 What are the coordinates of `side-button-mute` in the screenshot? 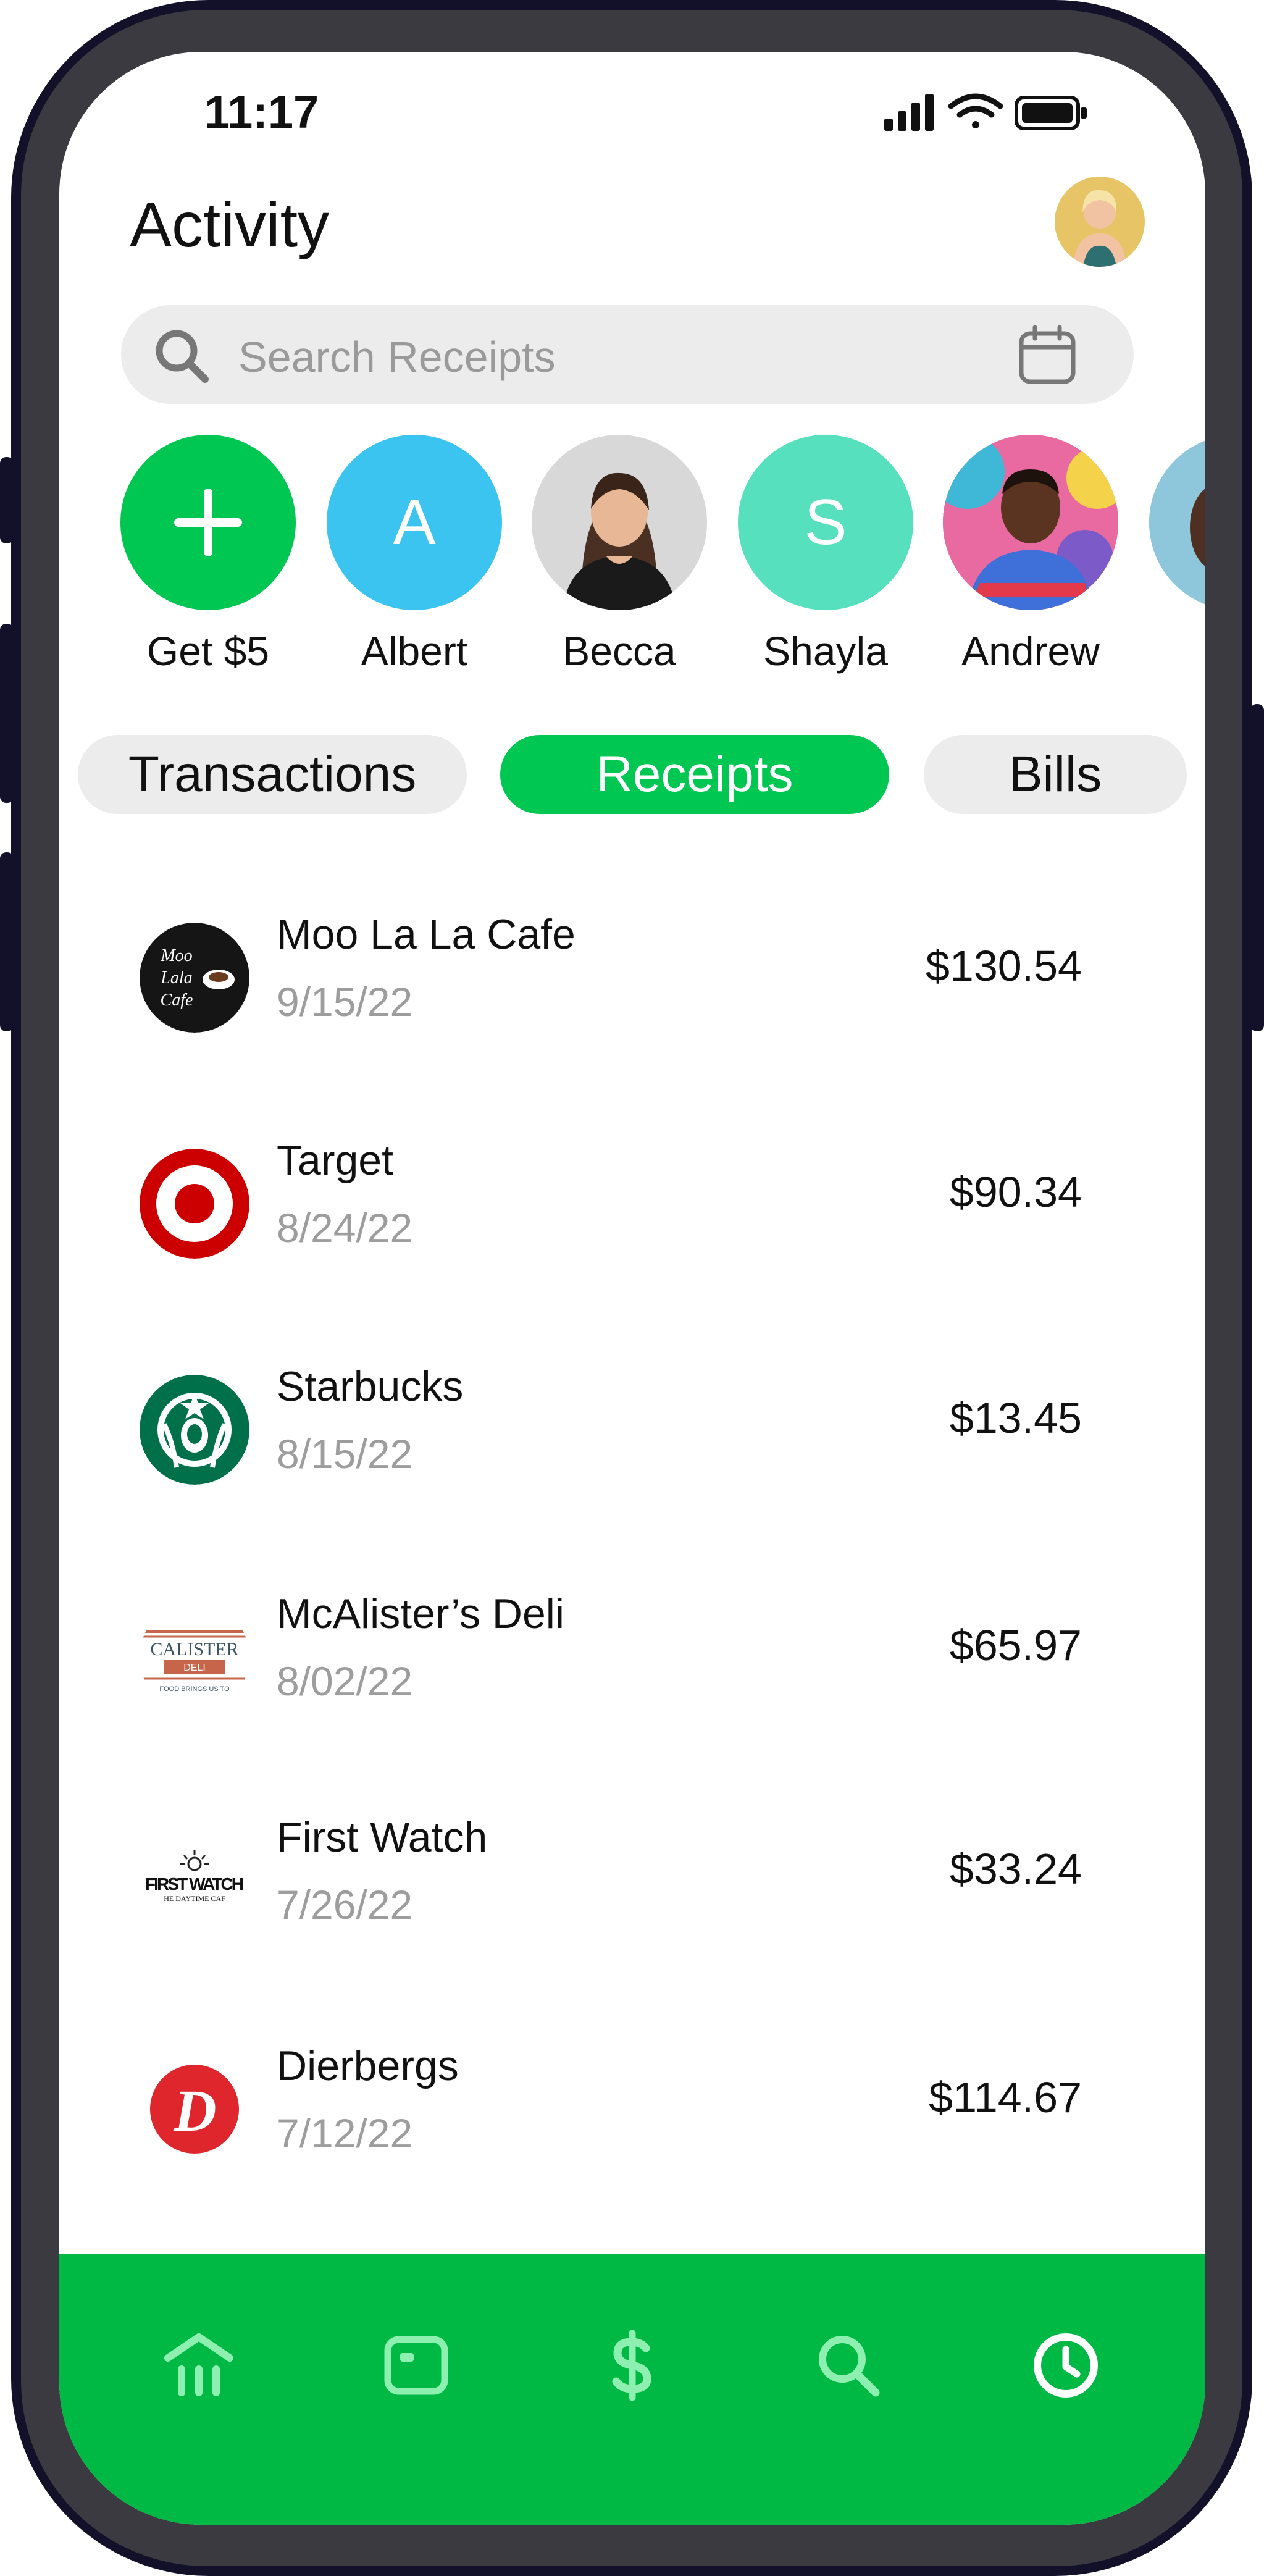 It's located at (7, 500).